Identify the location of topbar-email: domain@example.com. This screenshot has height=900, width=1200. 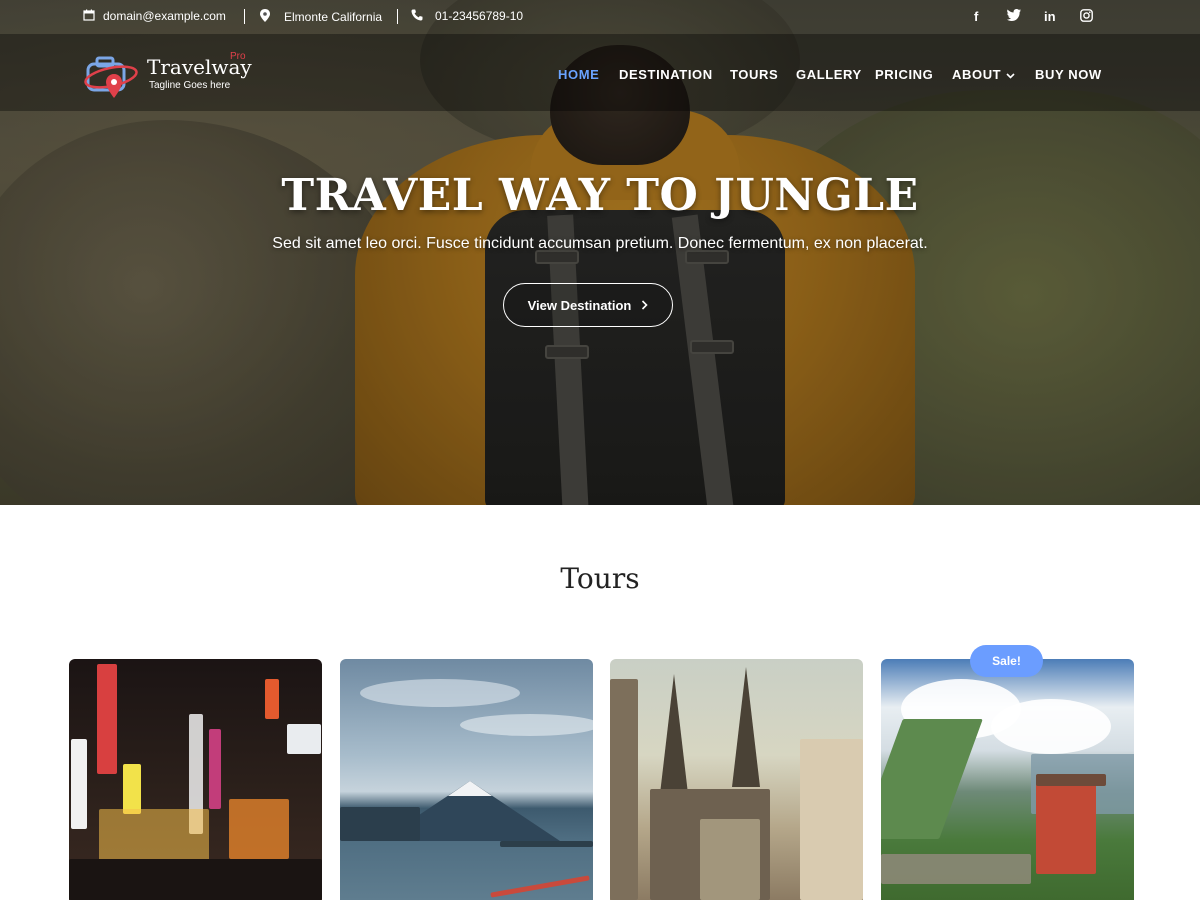
(154, 16).